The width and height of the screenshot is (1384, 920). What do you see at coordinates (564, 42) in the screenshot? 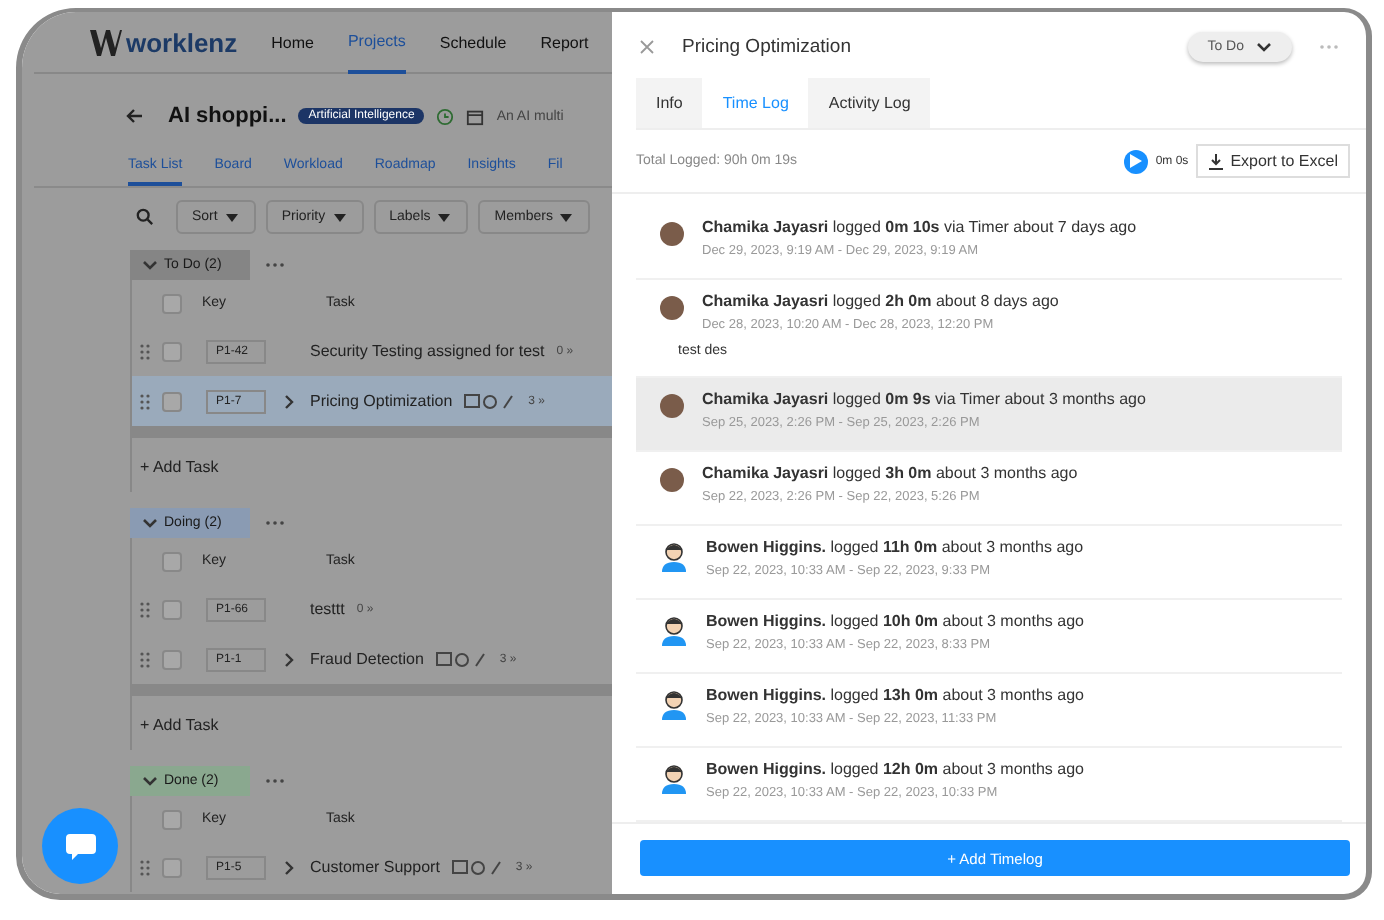
I see `nav-link: Report` at bounding box center [564, 42].